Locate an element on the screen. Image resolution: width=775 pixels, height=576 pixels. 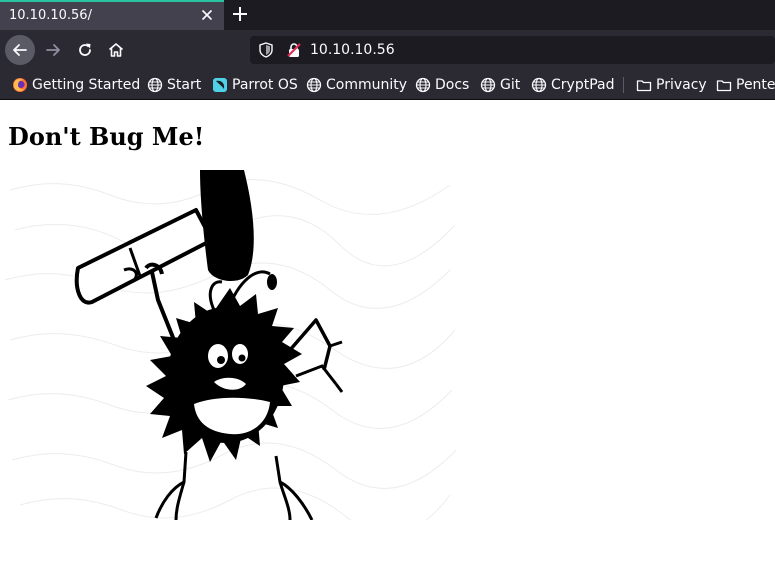
bookmark-label: Parrot OS is located at coordinates (265, 85).